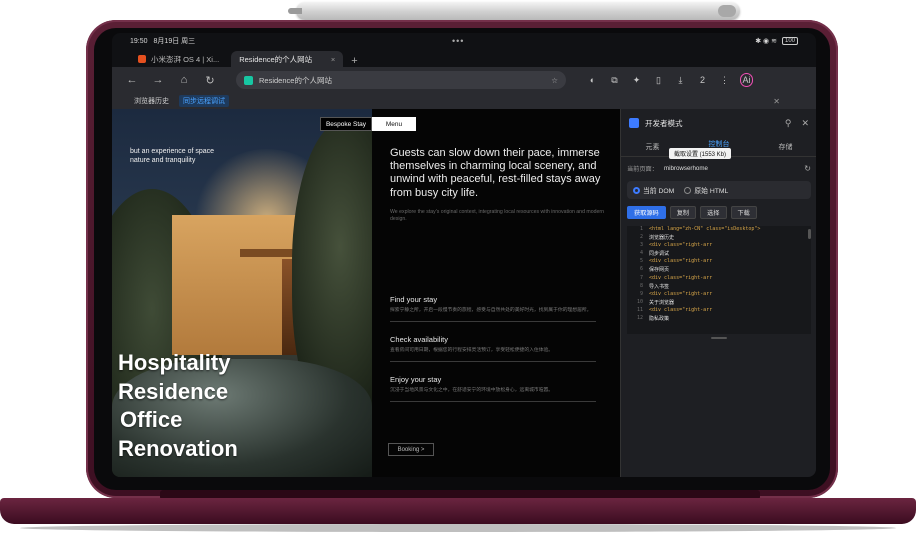  Describe the element at coordinates (807, 168) in the screenshot. I see `refresh-icon: ↻` at that location.